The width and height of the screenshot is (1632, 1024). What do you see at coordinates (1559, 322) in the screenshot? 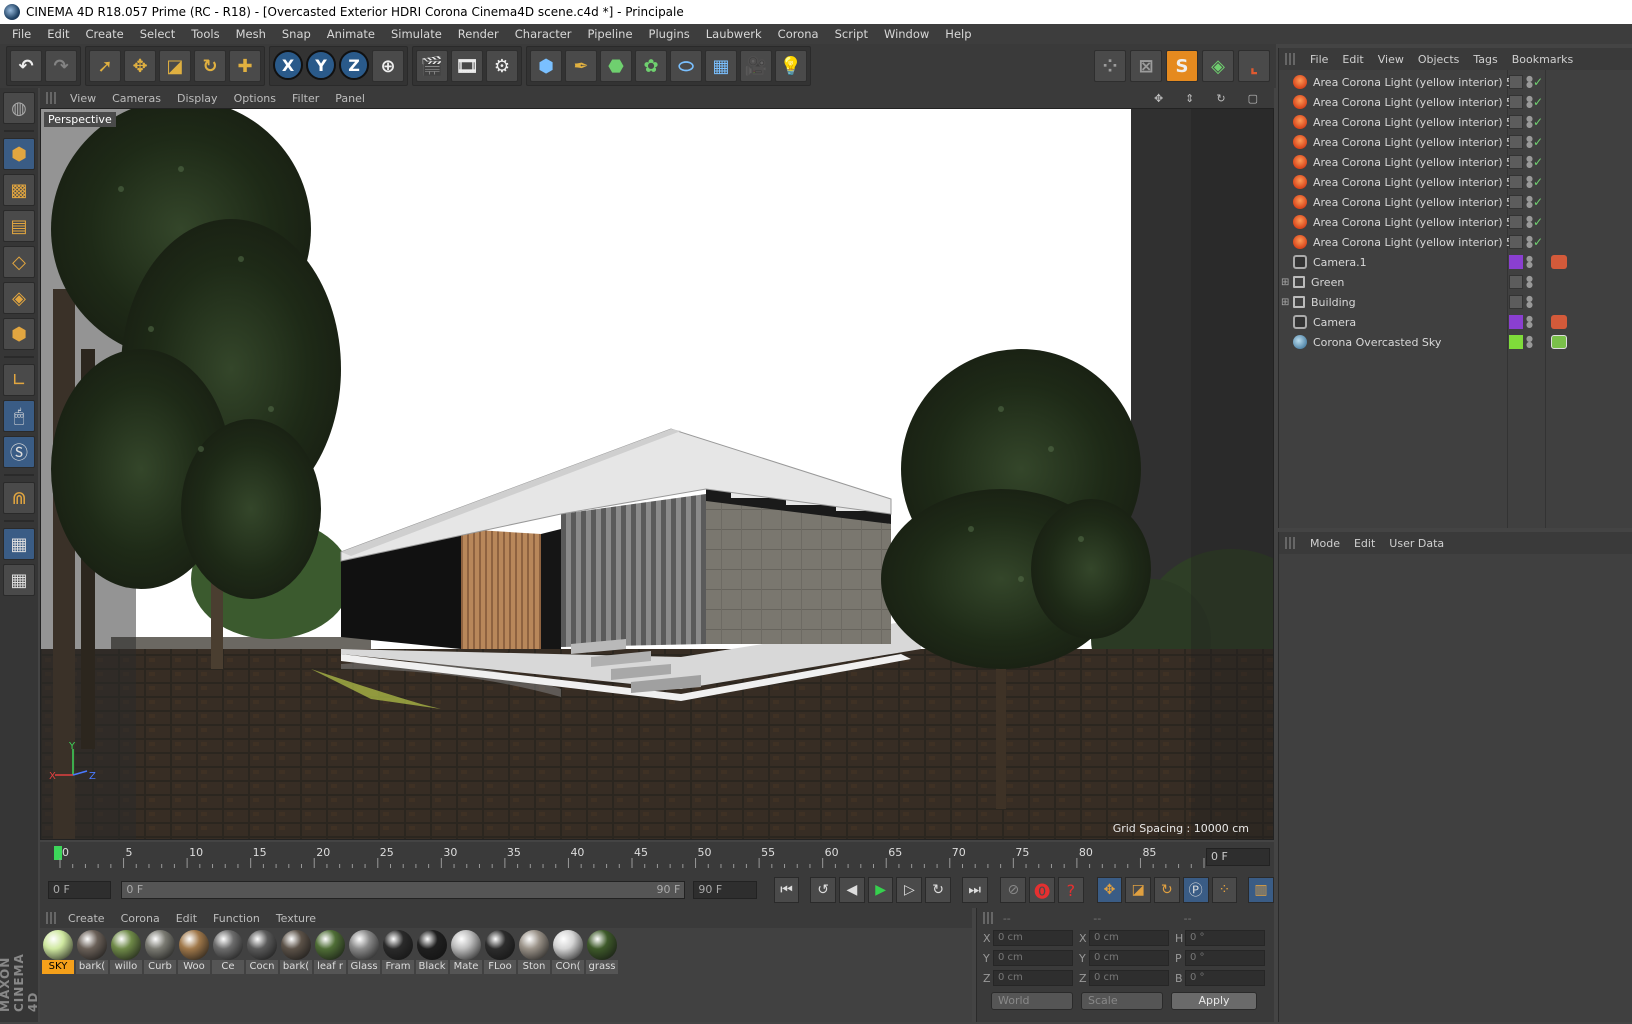
I see `camera-tag-icon` at bounding box center [1559, 322].